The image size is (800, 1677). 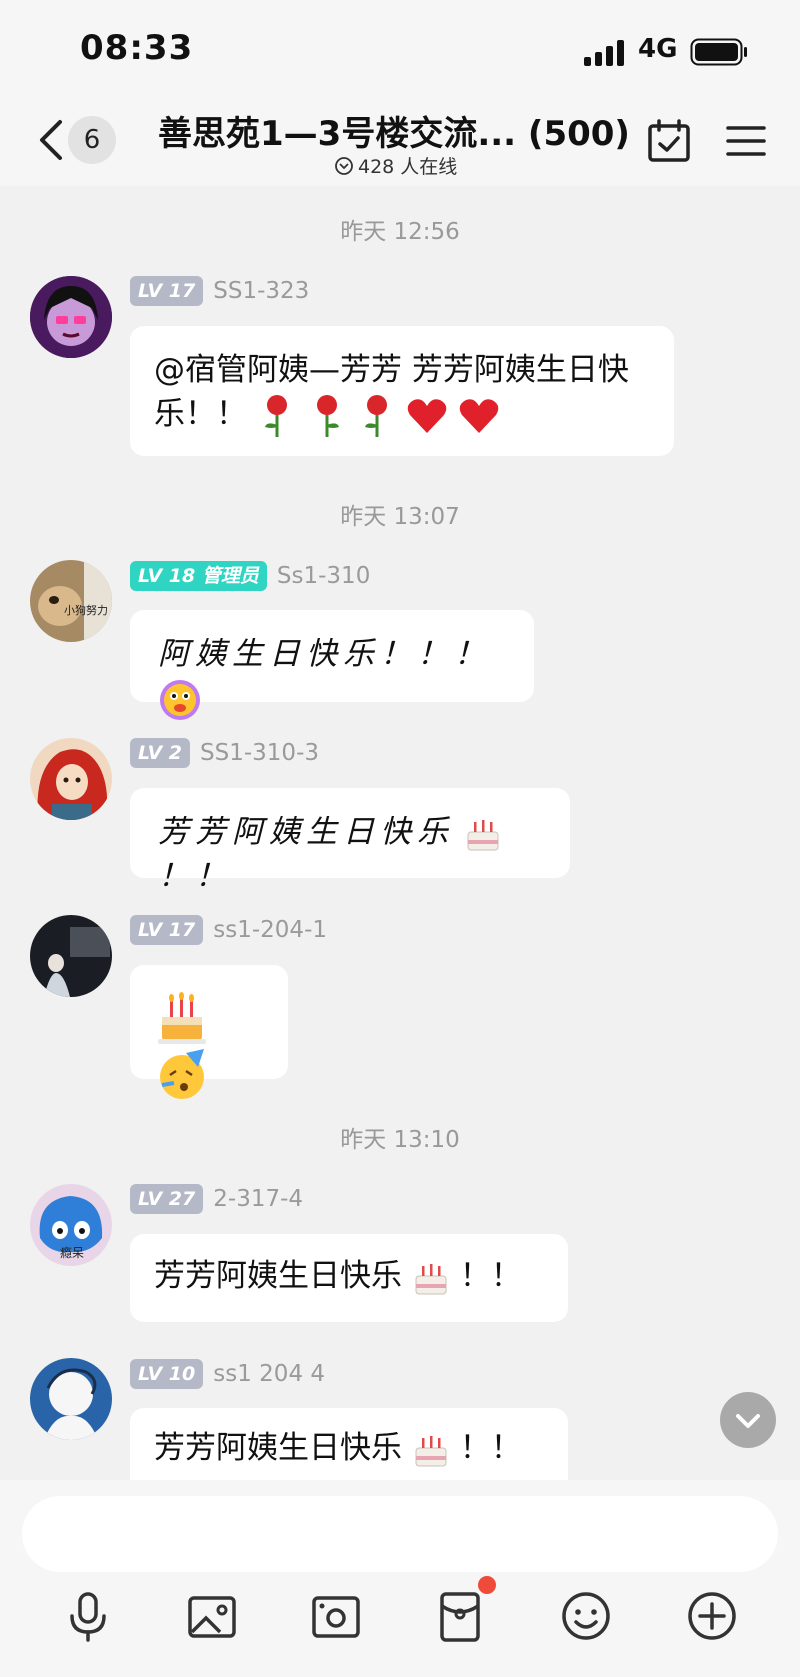 I want to click on message-meta: LV 17 SS1-323, so click(x=219, y=291).